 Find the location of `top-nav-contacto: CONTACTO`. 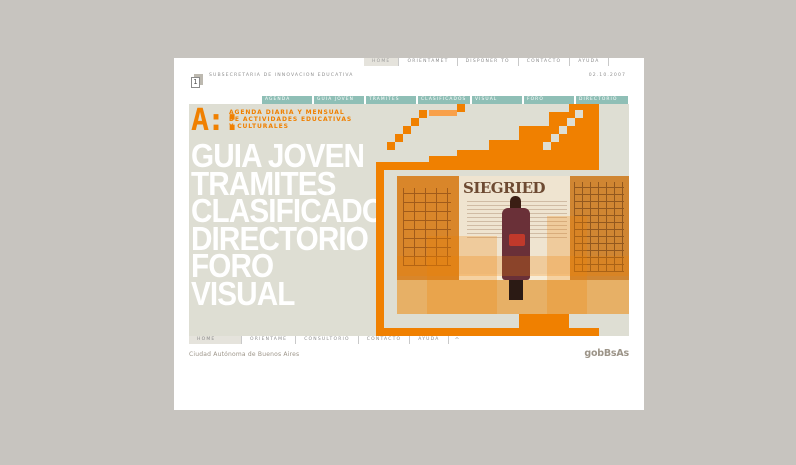

top-nav-contacto: CONTACTO is located at coordinates (545, 62).